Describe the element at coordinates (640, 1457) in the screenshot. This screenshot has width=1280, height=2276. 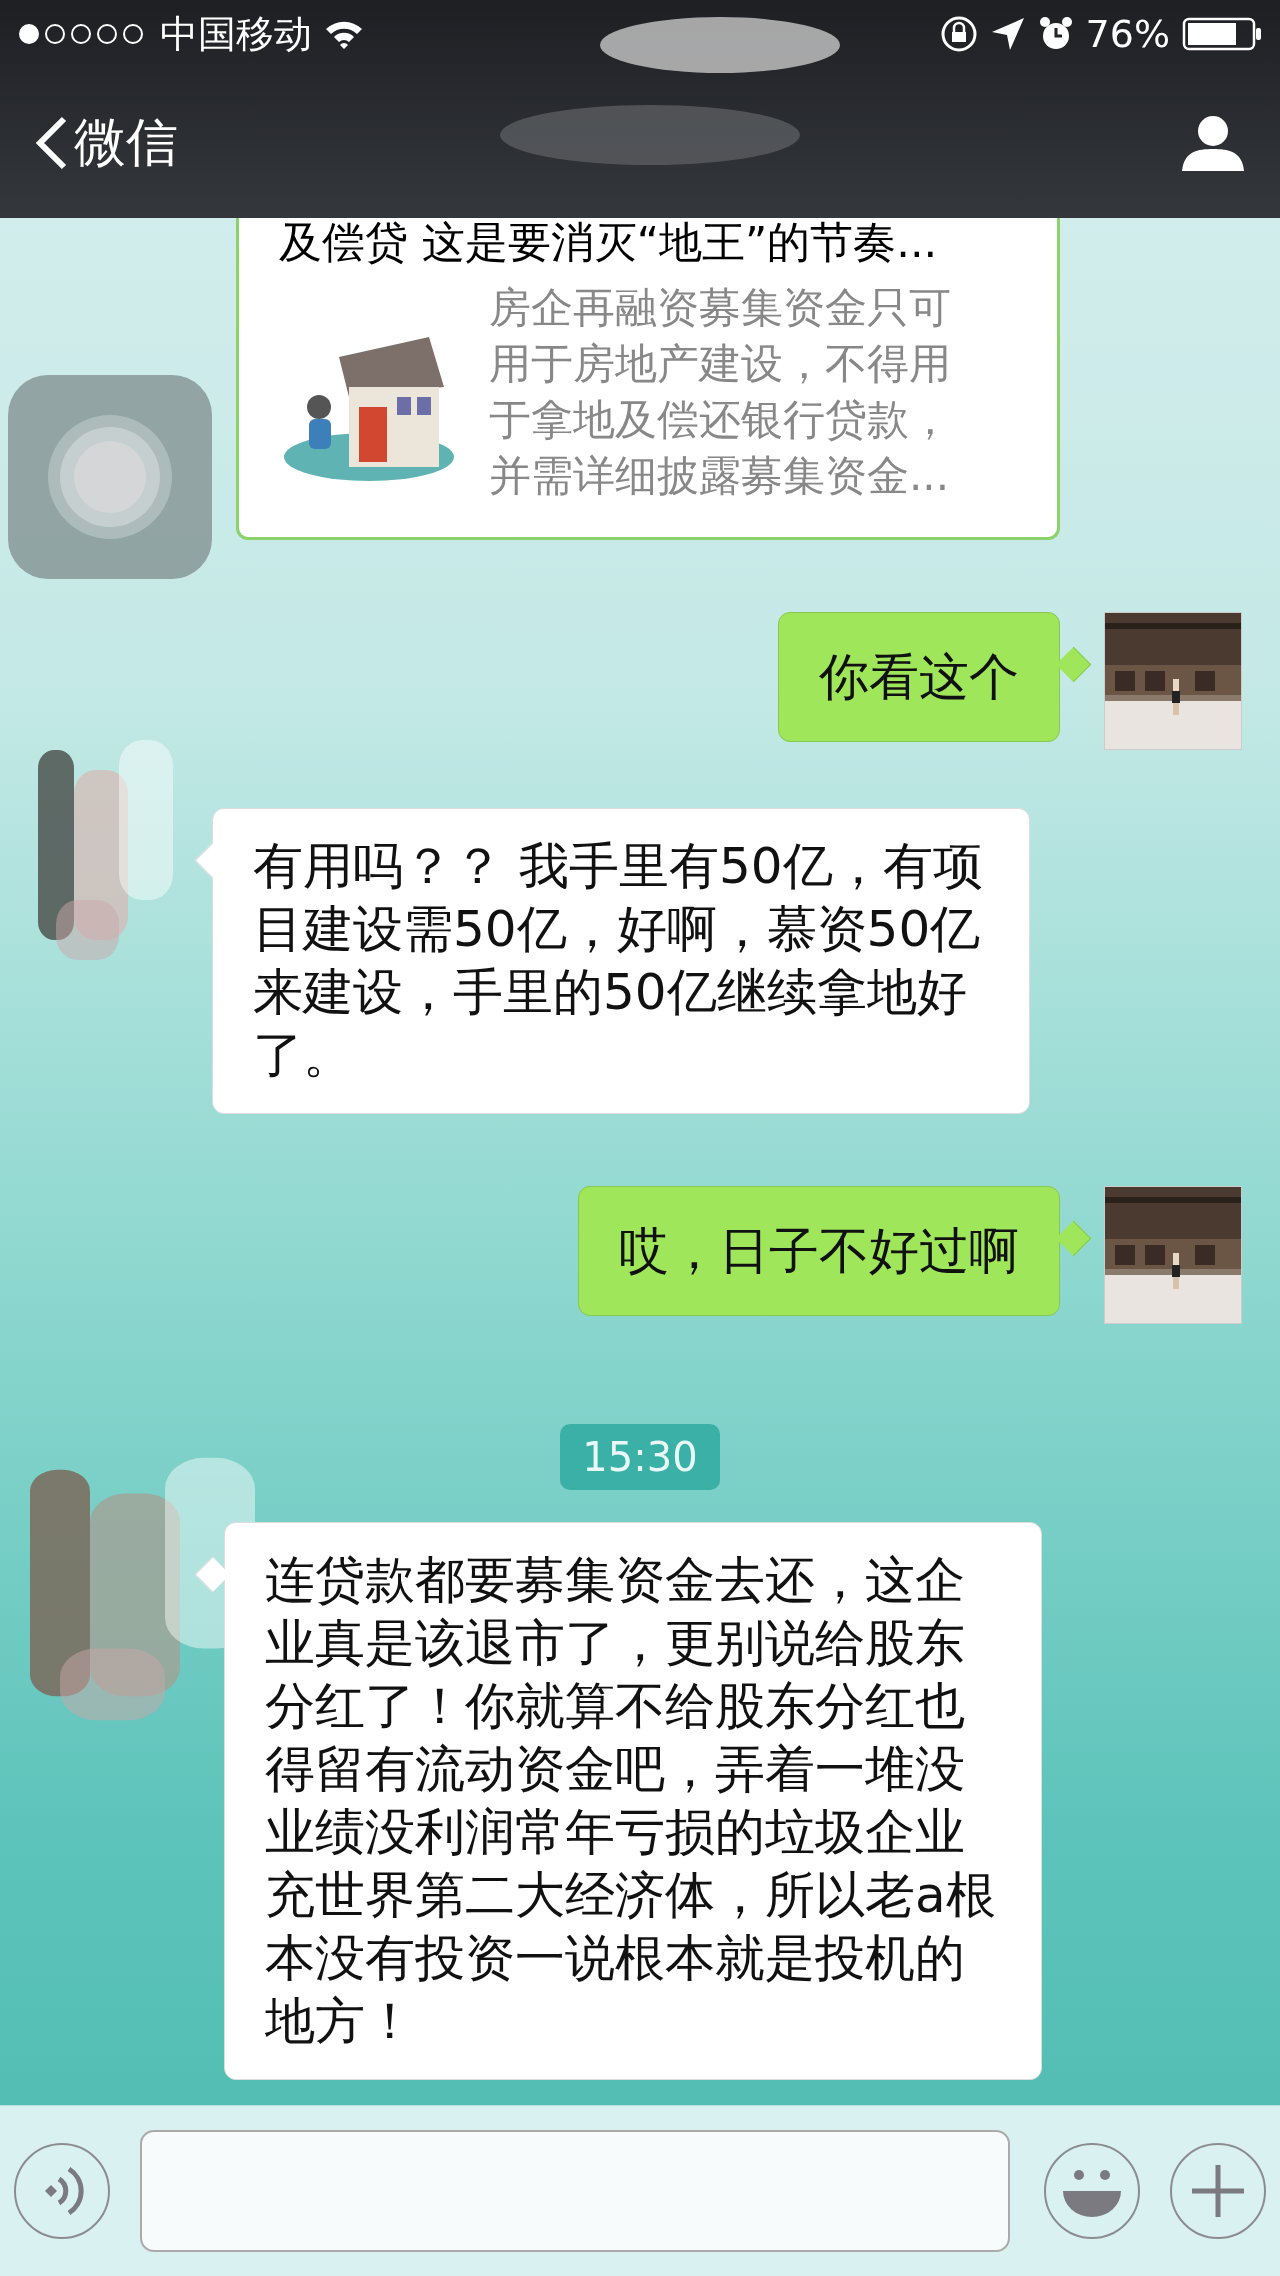
I see `timestamp: 15:30` at that location.